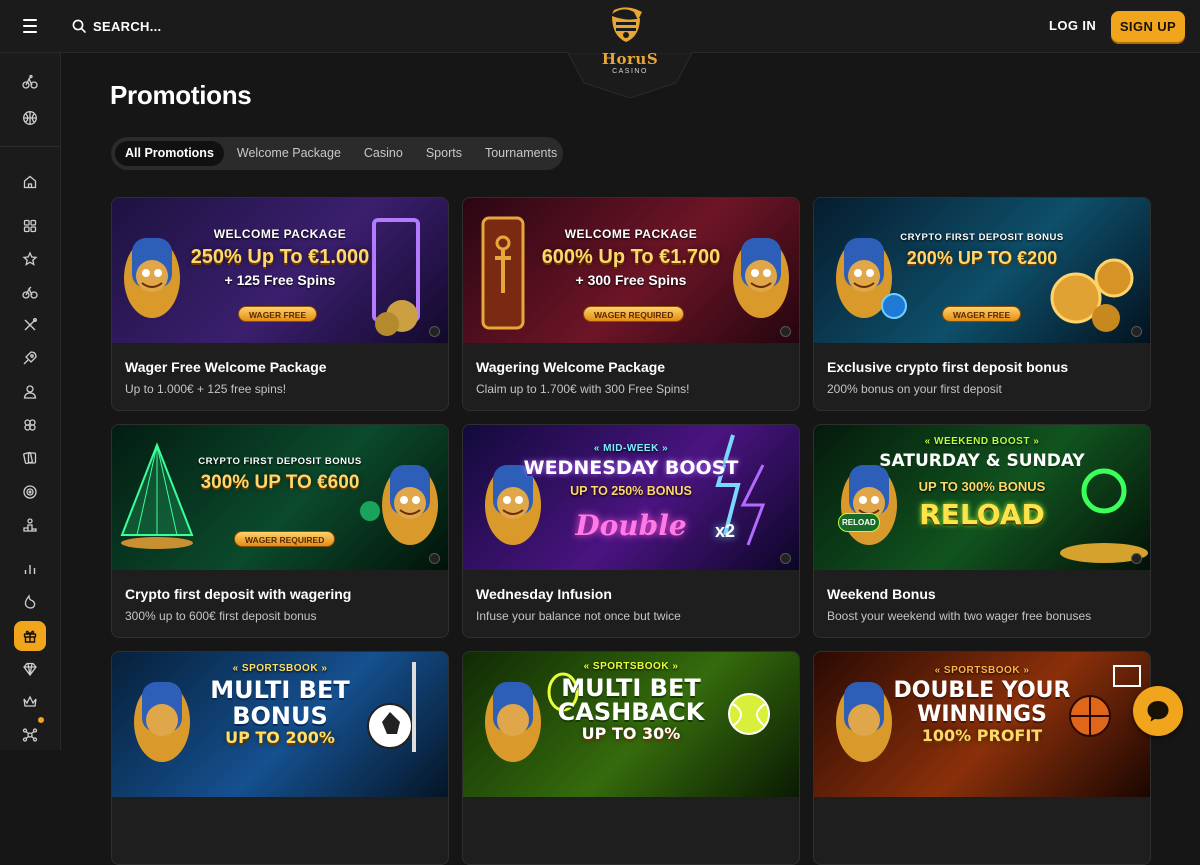 The image size is (1200, 865). I want to click on home-icon, so click(30, 182).